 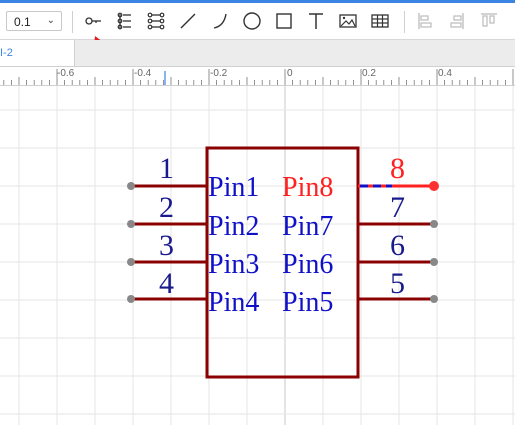 I want to click on pin-group-tool-button, so click(x=125, y=21).